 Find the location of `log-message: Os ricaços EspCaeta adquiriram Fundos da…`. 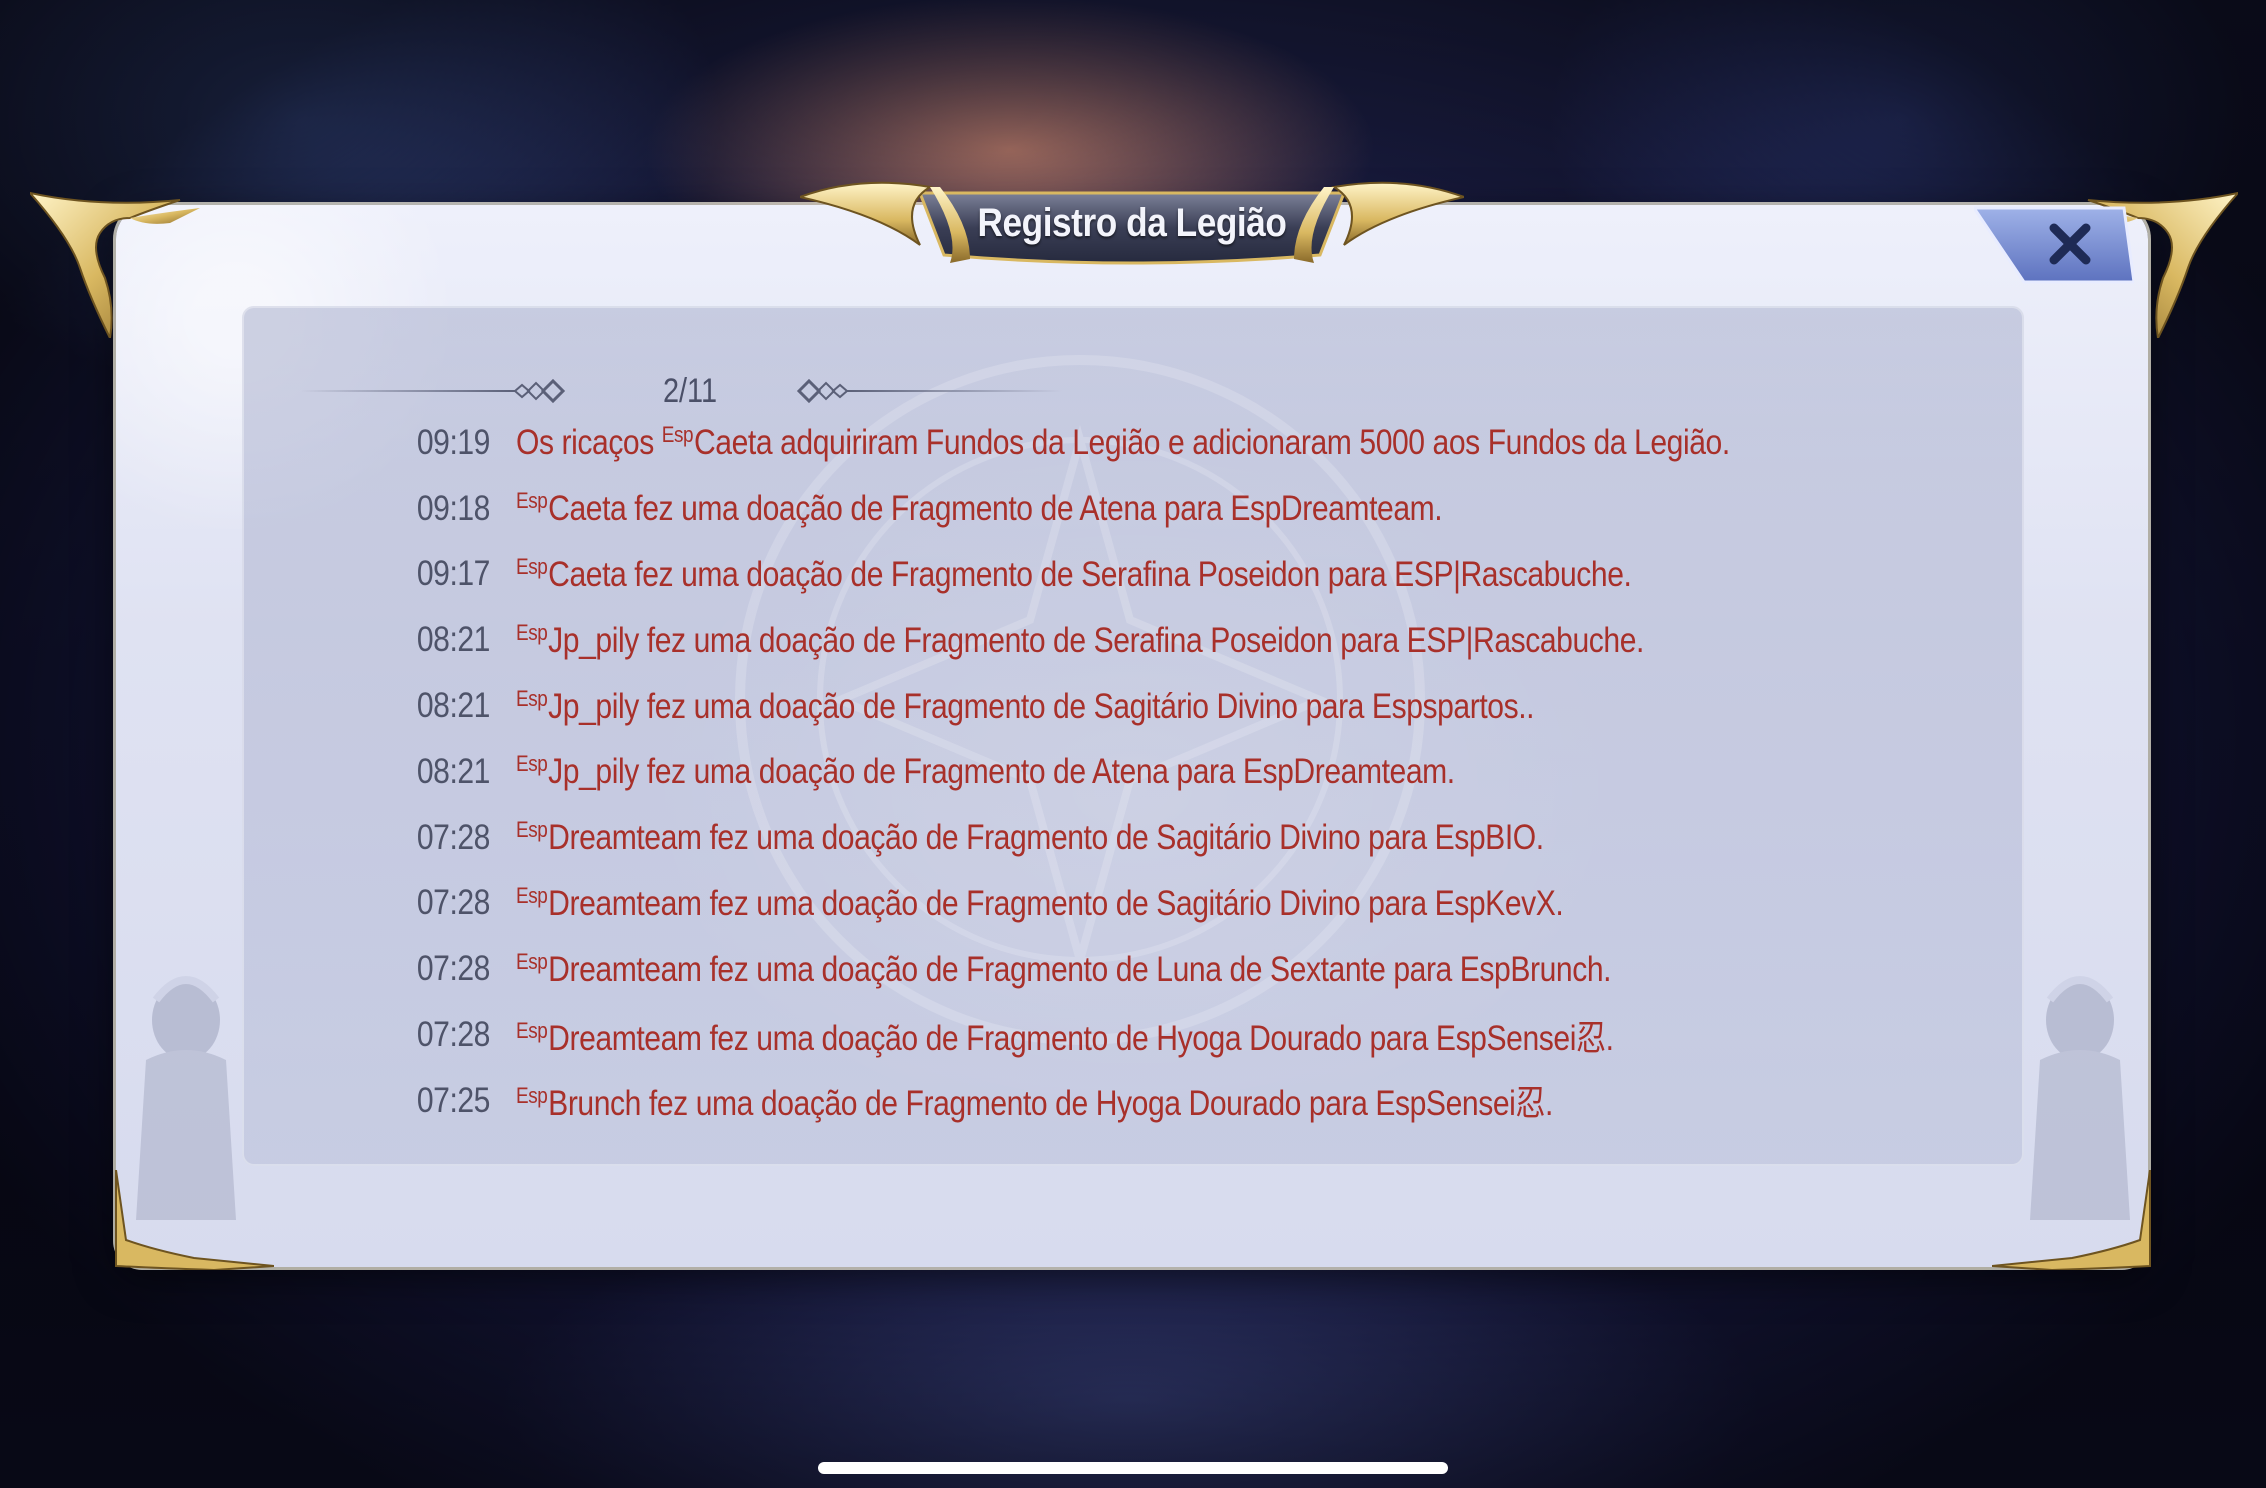

log-message: Os ricaços EspCaeta adquiriram Fundos da… is located at coordinates (1123, 442).